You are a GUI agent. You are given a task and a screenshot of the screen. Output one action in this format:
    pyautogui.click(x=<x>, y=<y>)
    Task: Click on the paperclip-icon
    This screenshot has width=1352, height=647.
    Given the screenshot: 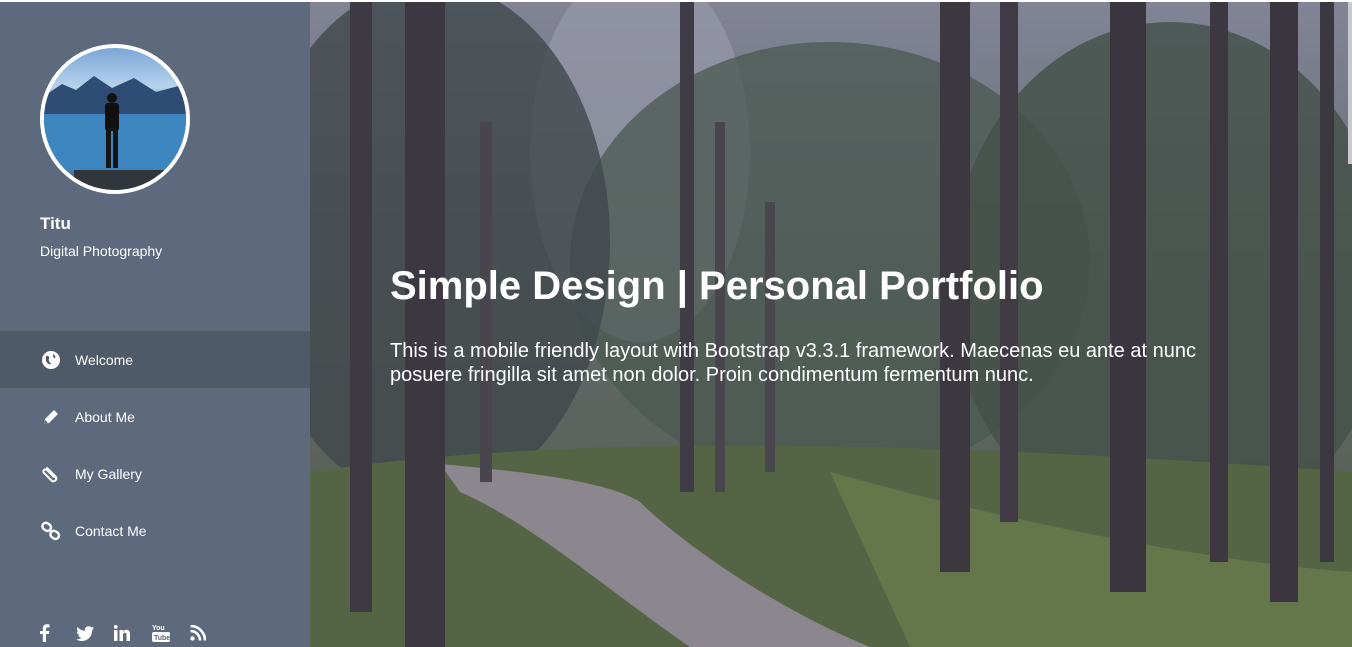 What is the action you would take?
    pyautogui.click(x=51, y=474)
    